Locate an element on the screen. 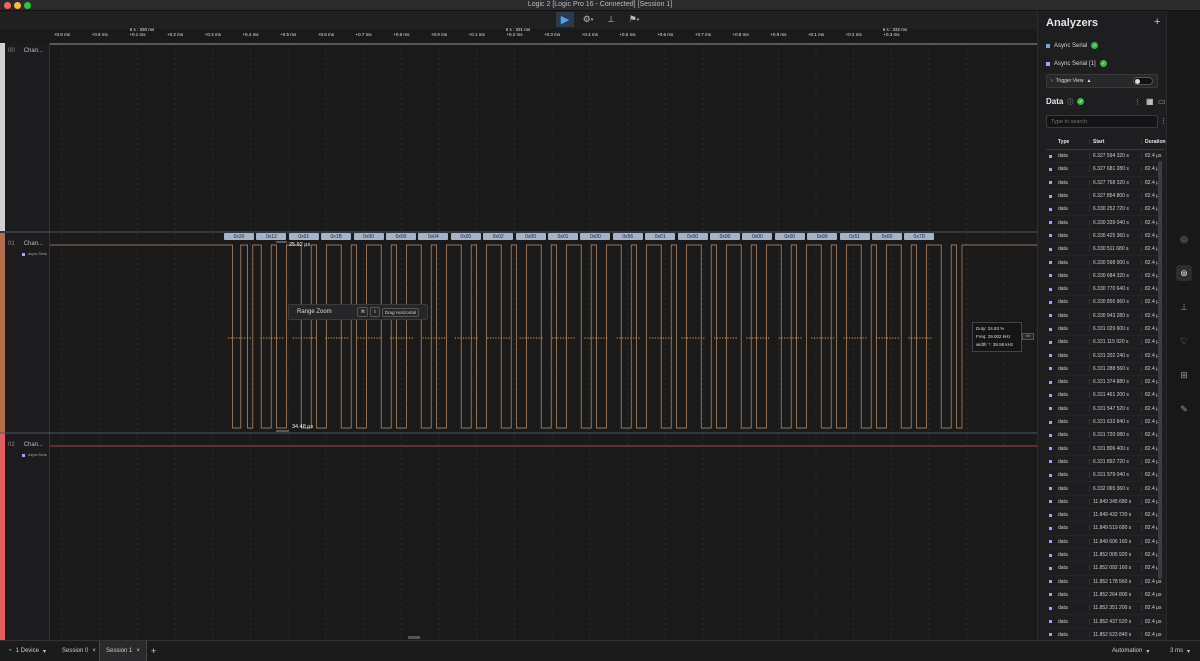  timing-dropdown: 3 ms ▾ is located at coordinates (1180, 651).